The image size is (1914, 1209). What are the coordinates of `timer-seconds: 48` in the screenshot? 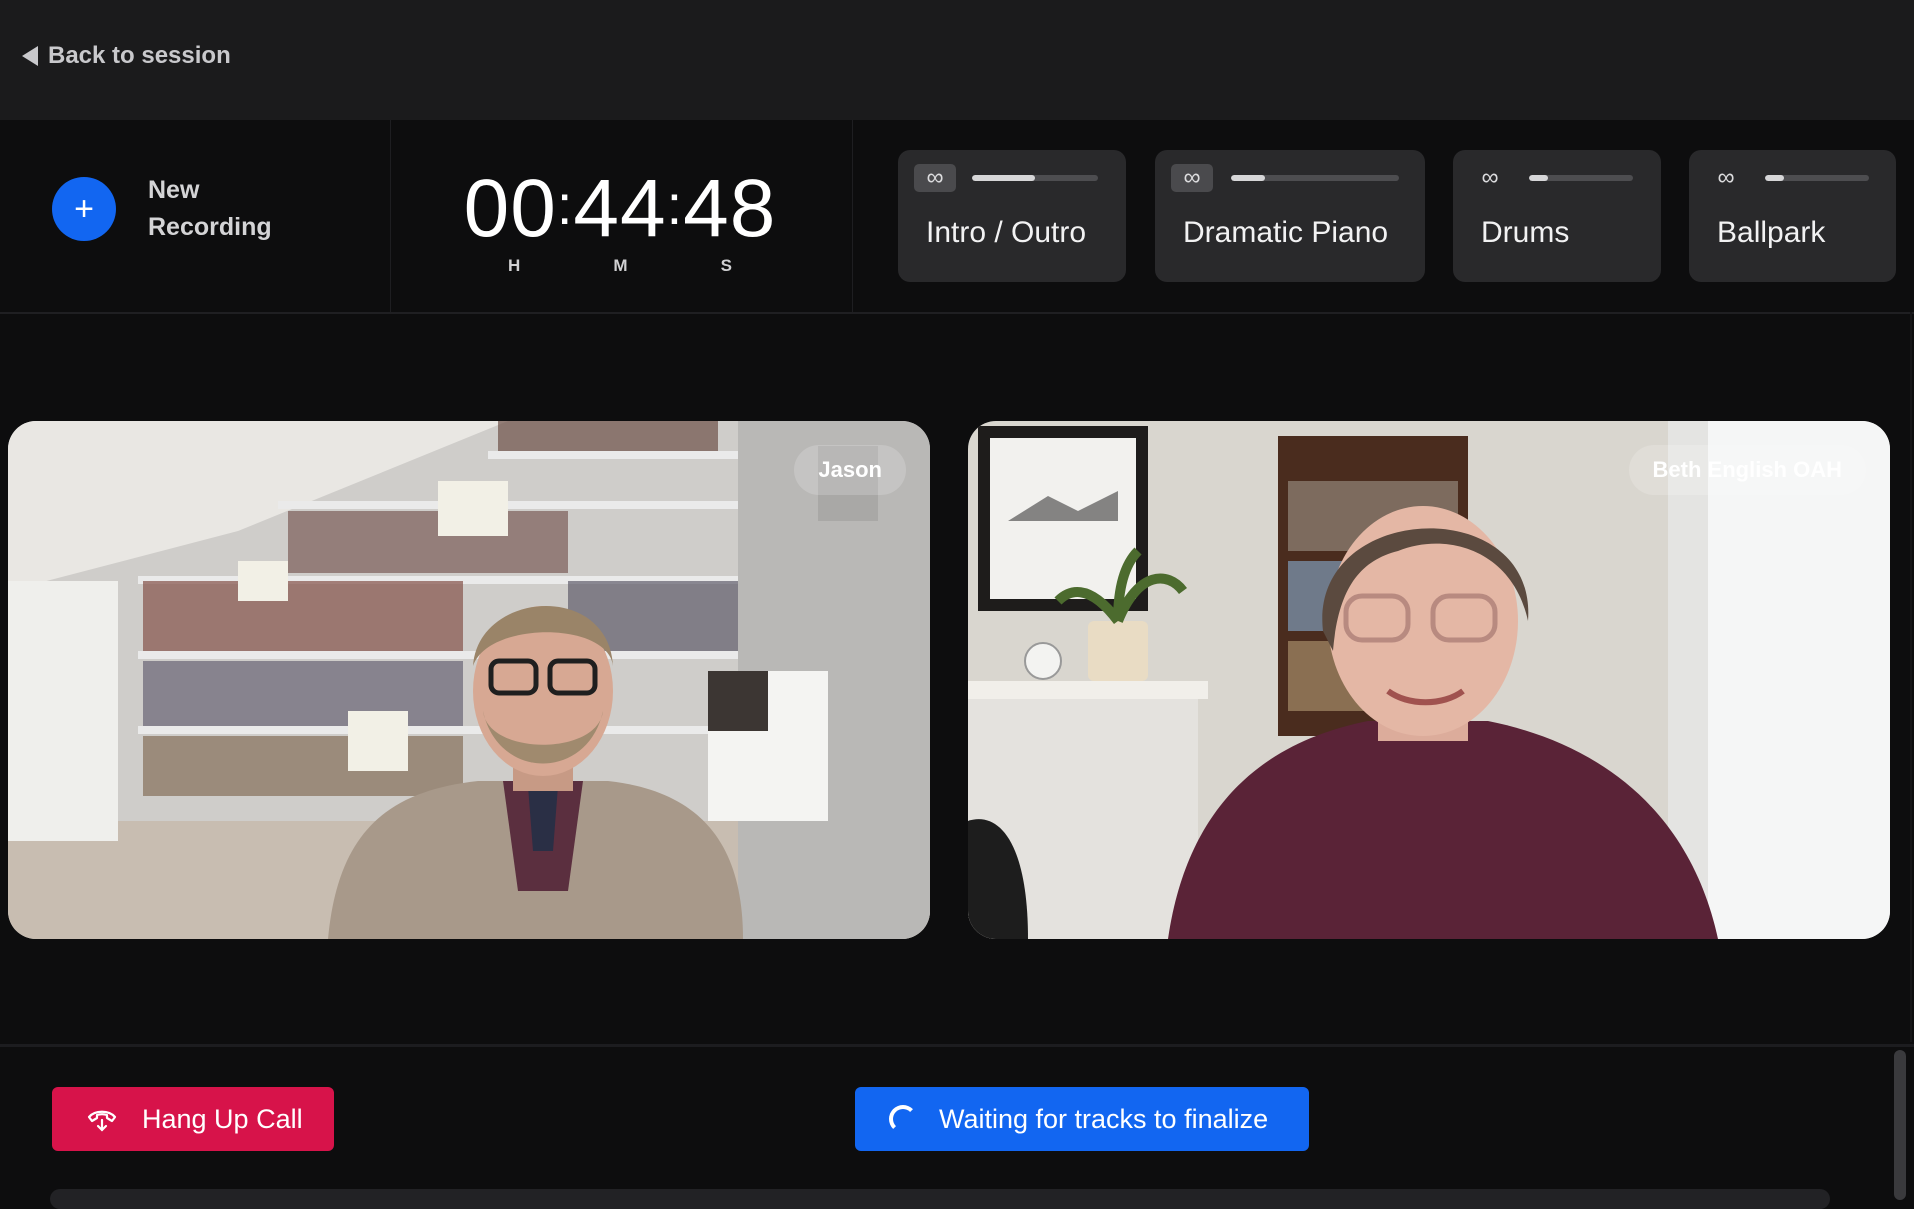 It's located at (730, 208).